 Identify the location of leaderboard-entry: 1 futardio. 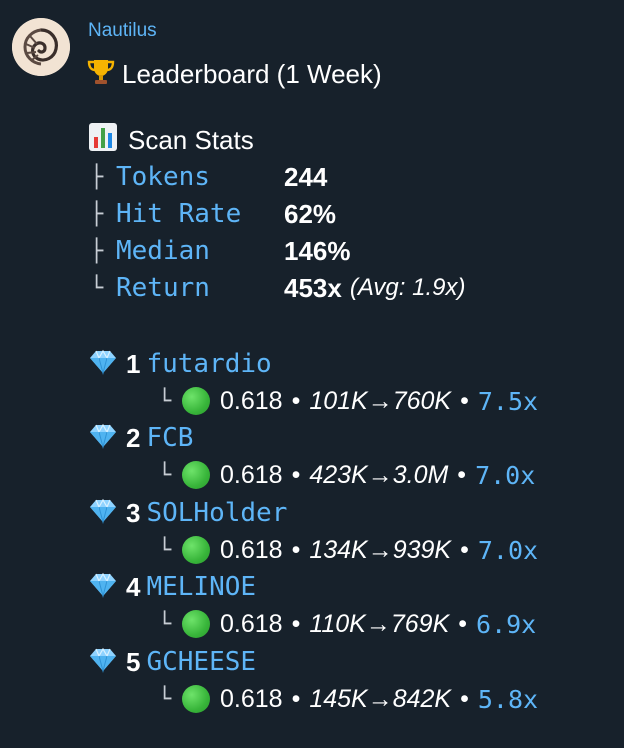
(180, 364).